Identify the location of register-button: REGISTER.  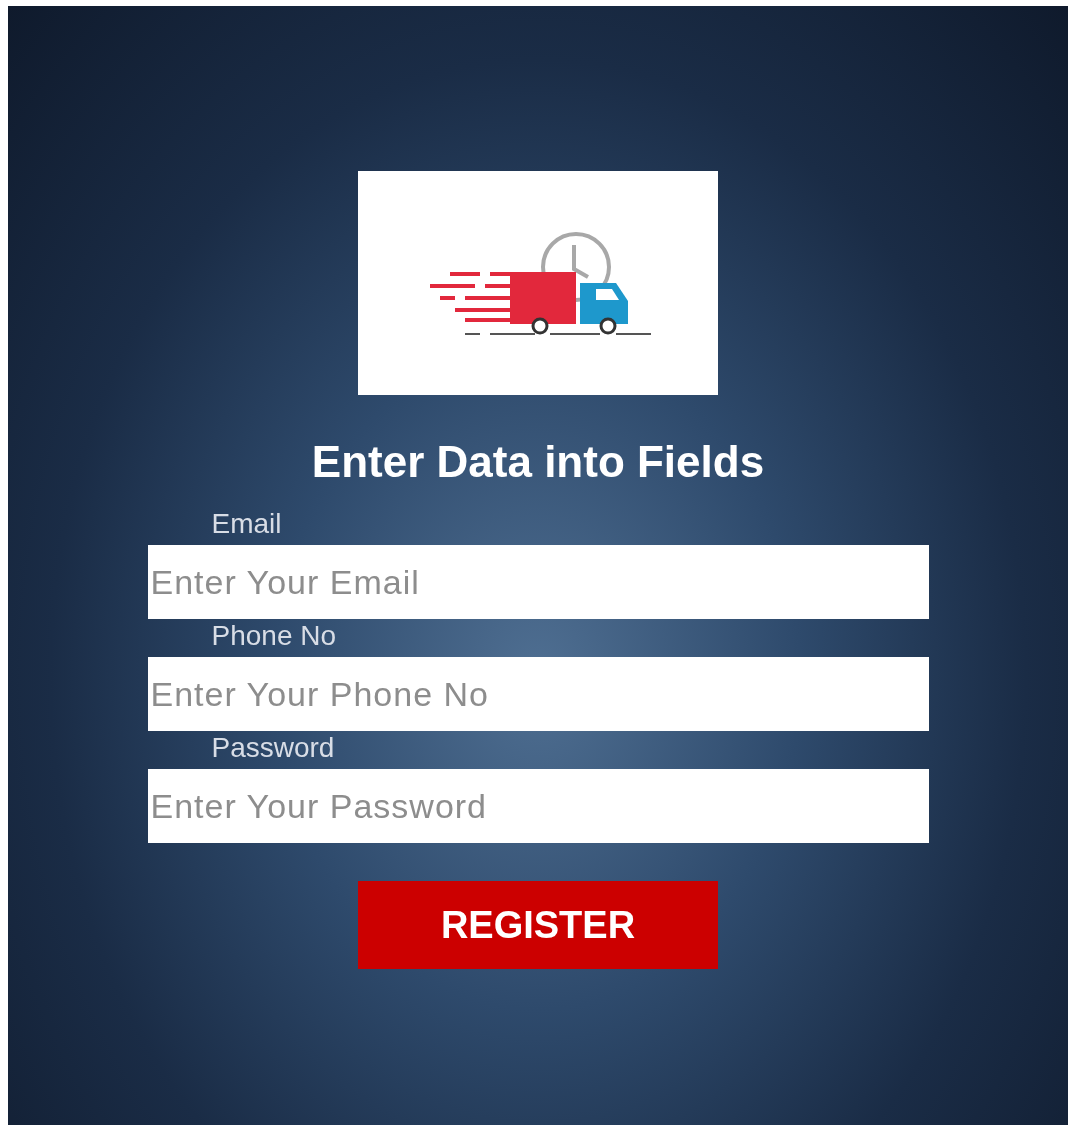
(538, 925).